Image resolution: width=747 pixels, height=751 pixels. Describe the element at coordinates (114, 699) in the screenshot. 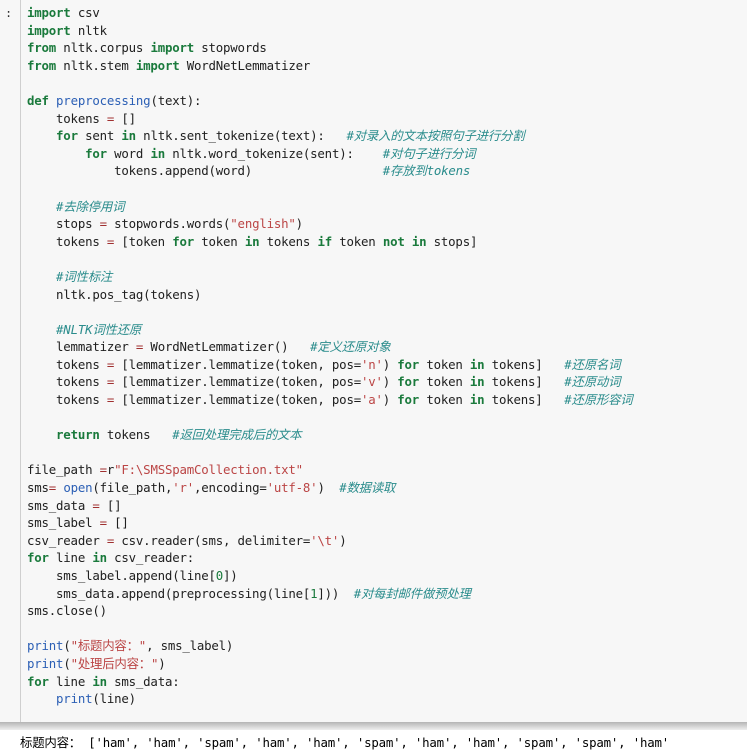

I see `code-token: (line)` at that location.